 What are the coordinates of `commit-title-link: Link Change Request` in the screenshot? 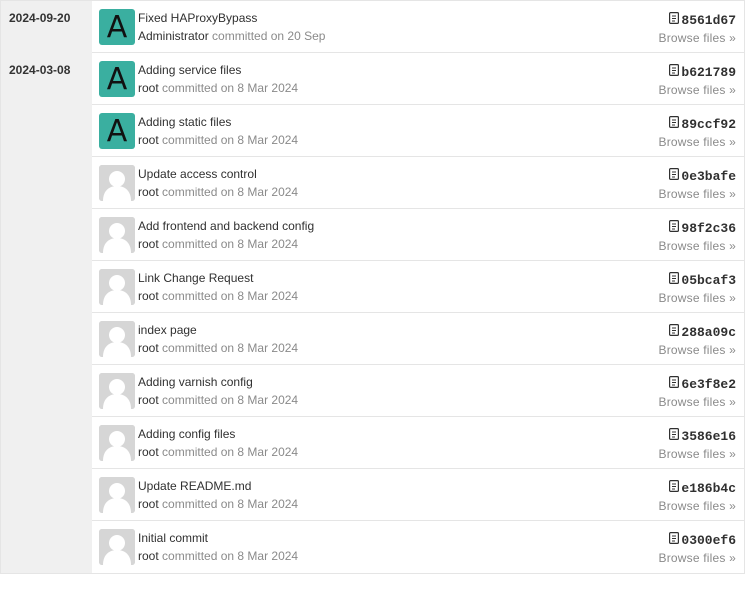 It's located at (195, 278).